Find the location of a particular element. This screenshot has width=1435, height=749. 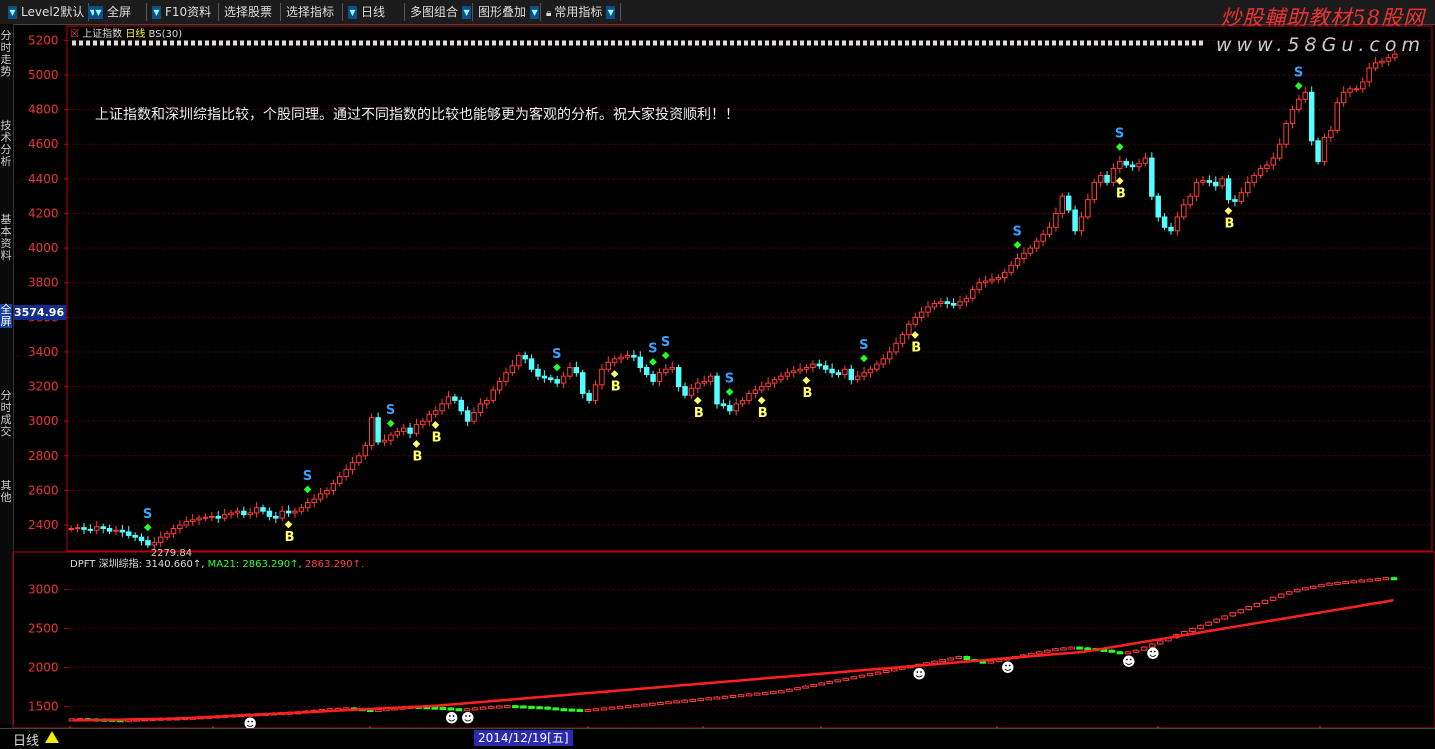

close-chart-icon: ☒ is located at coordinates (74, 34).